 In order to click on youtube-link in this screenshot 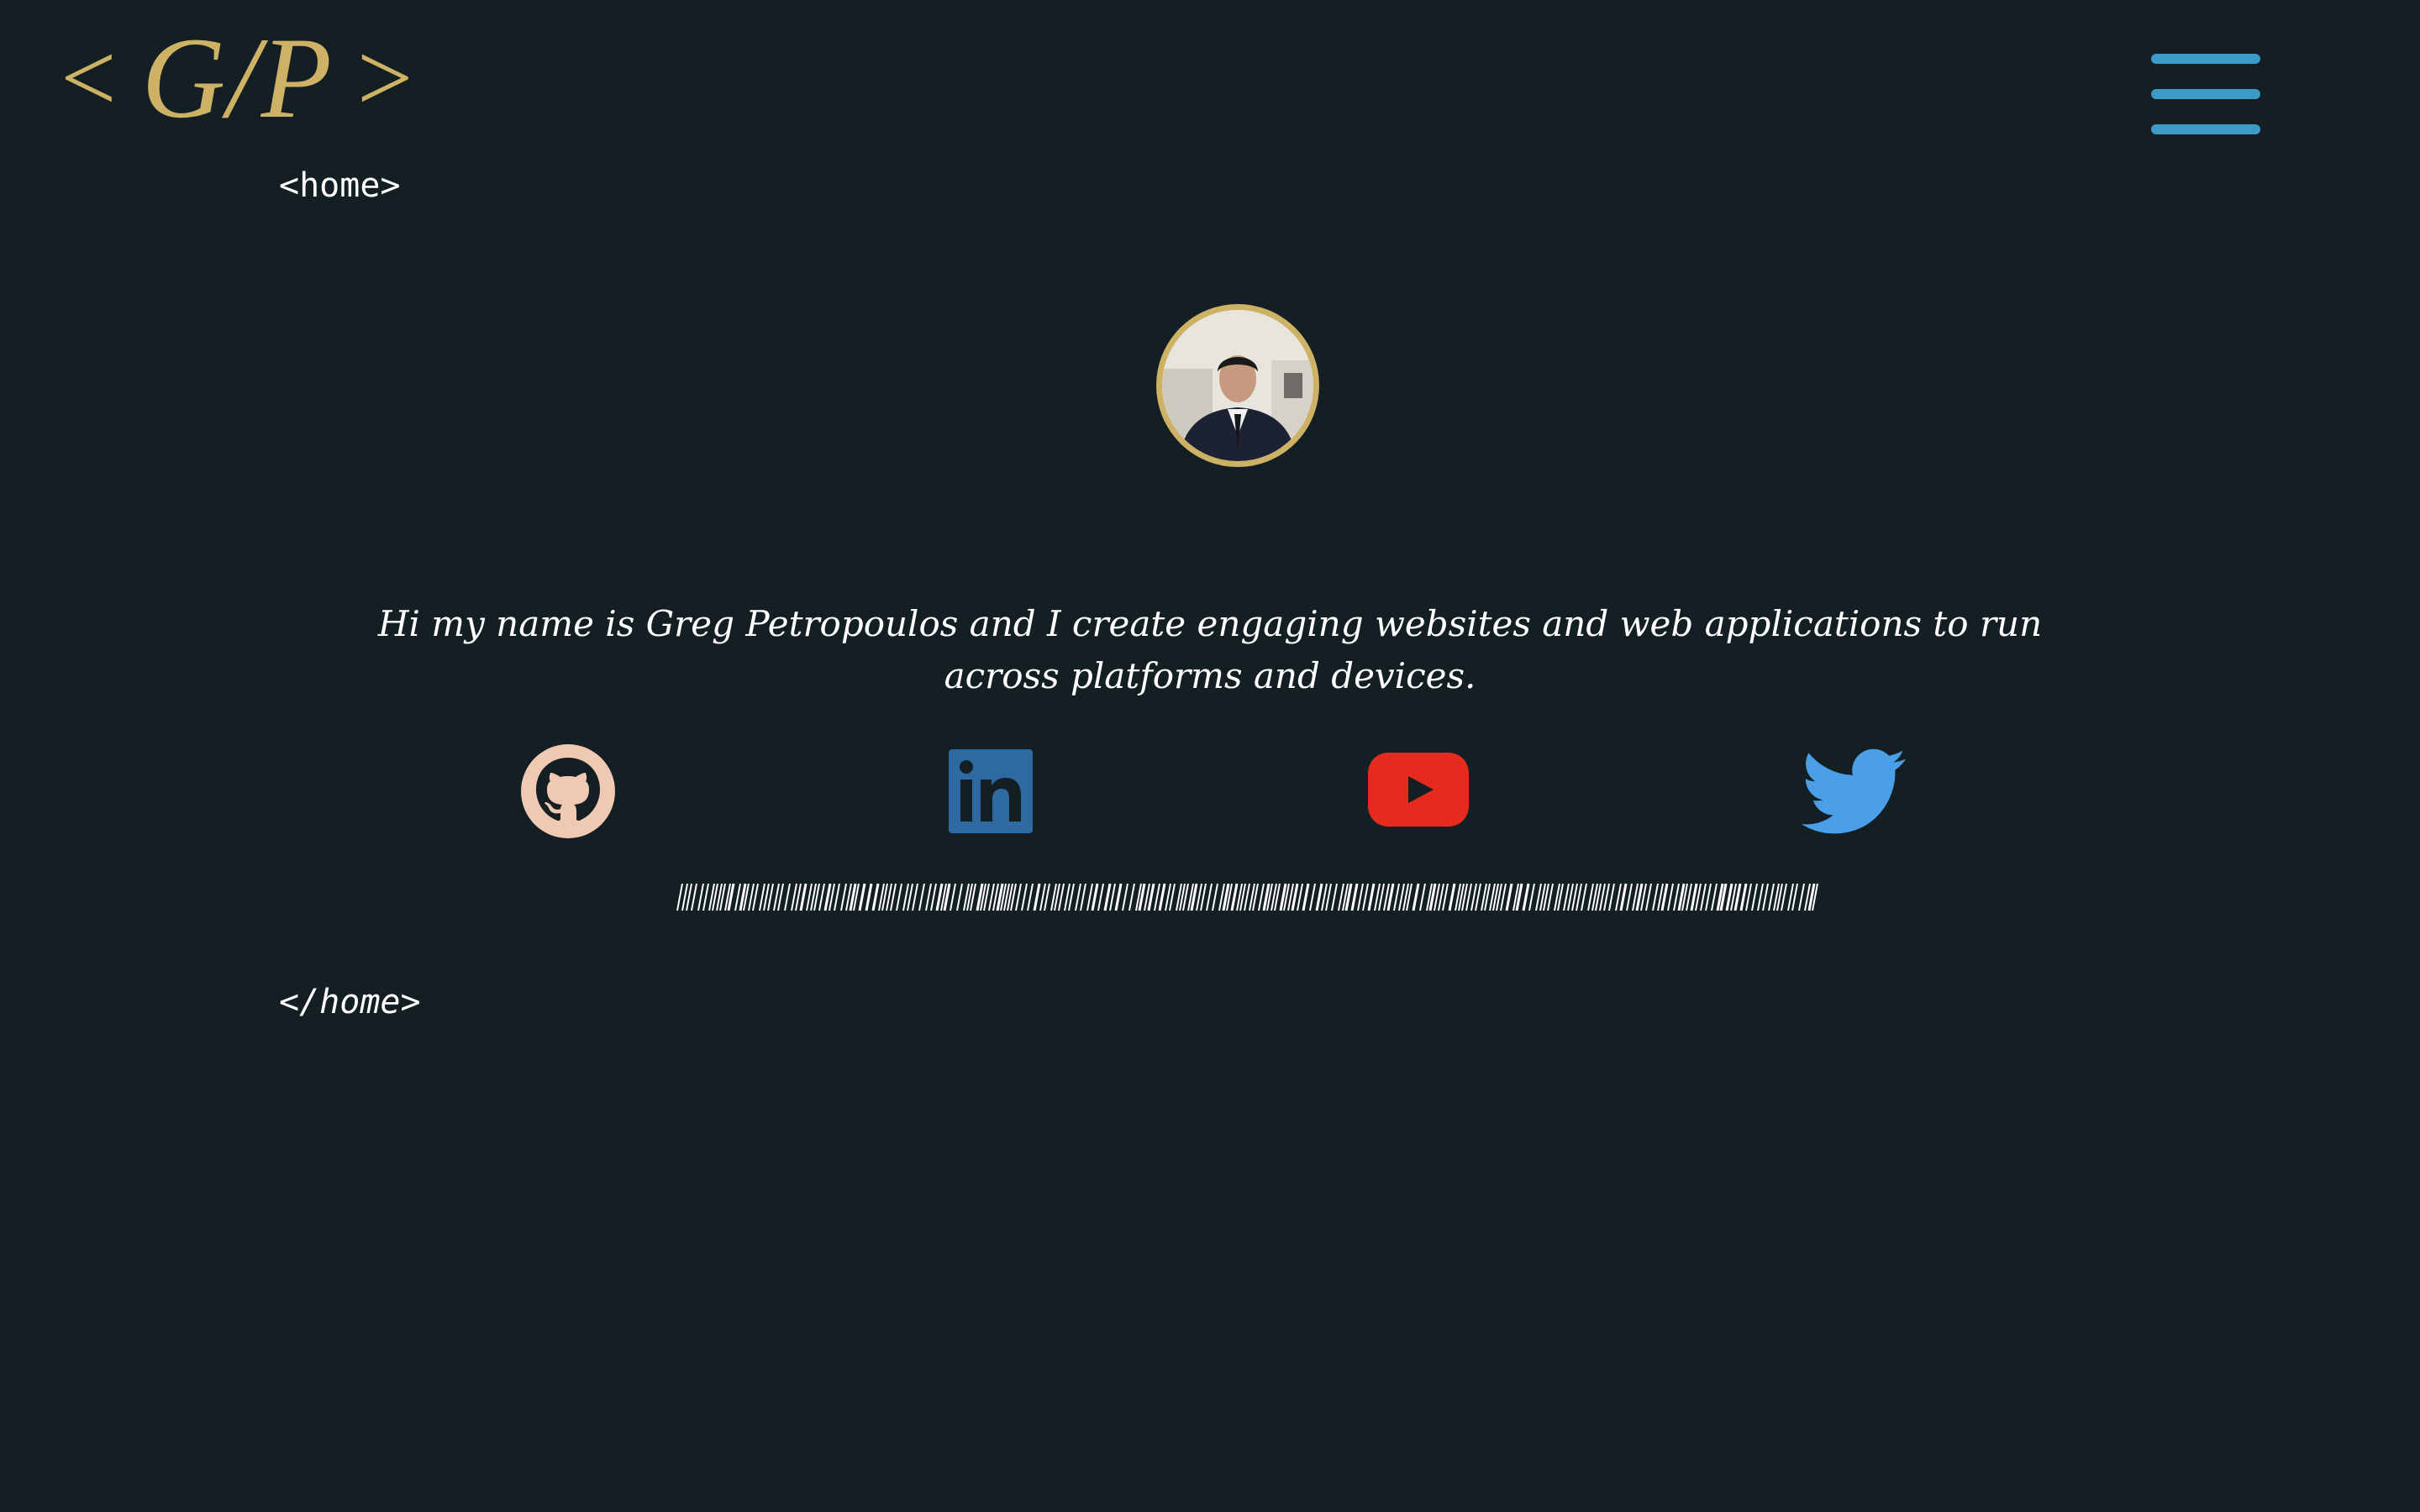, I will do `click(1418, 791)`.